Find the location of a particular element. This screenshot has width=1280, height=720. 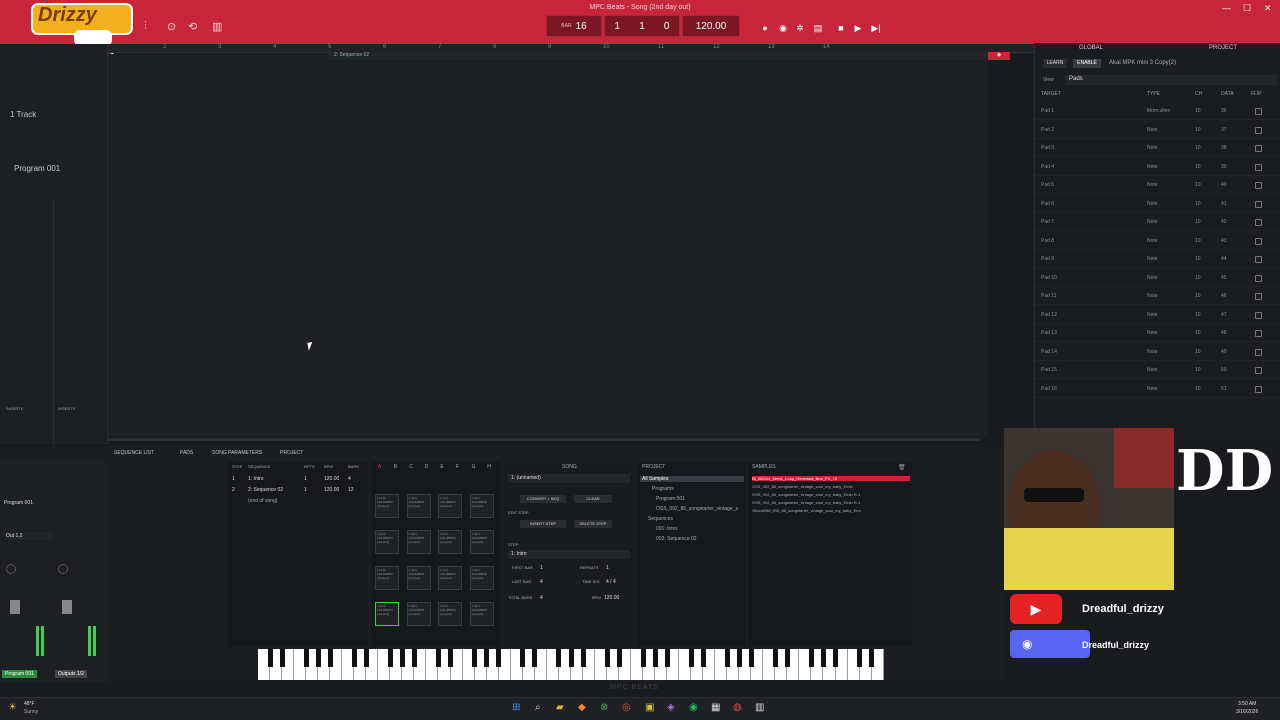

clock-time: 3:50 AM is located at coordinates (1247, 704).